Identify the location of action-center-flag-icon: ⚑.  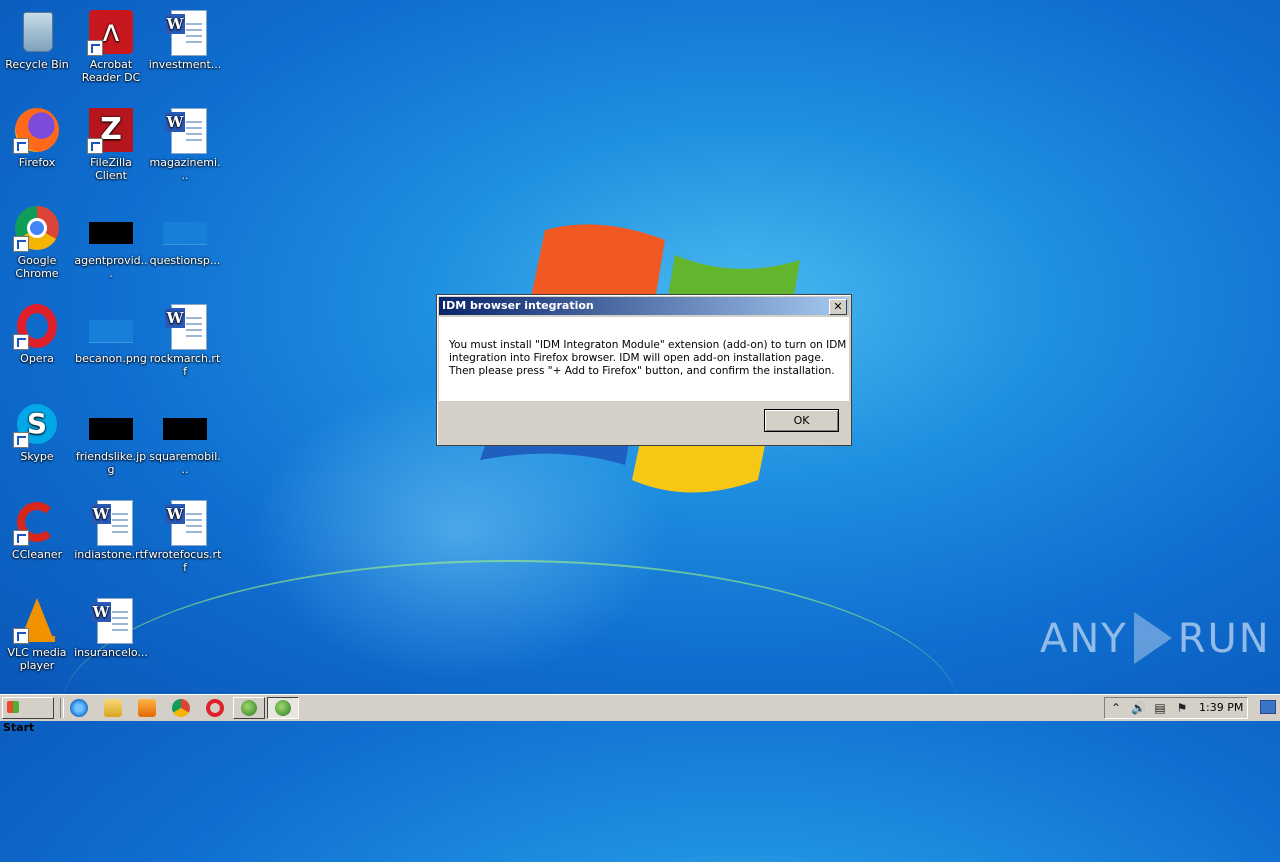
(1182, 708).